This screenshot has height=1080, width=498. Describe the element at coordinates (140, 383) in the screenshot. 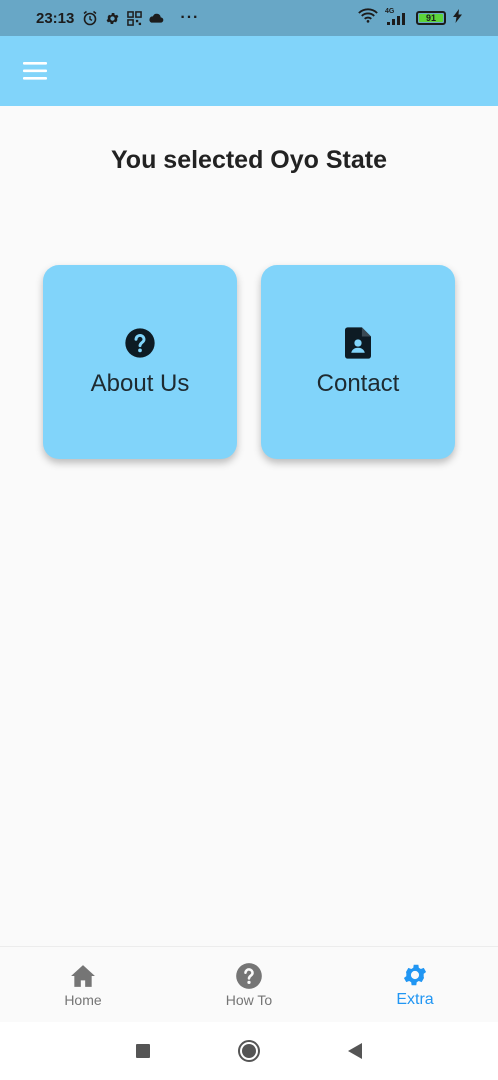

I see `about-us-label: About Us` at that location.